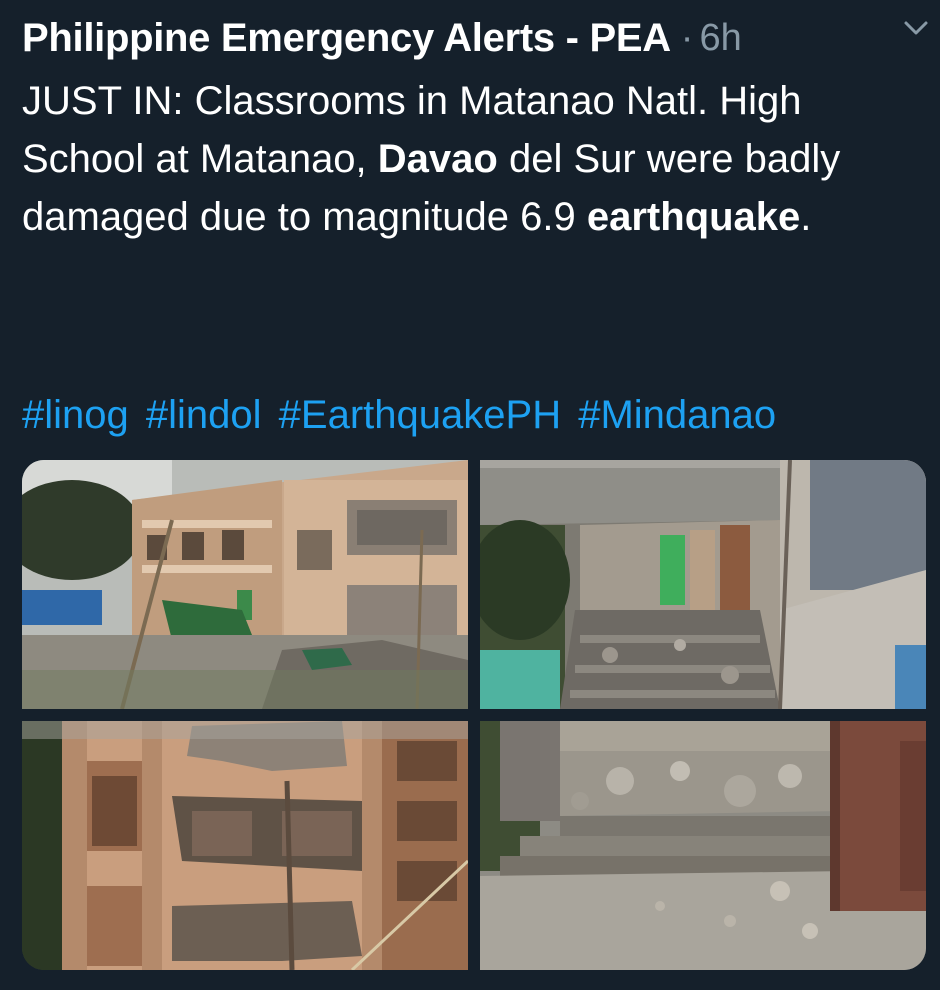 The image size is (940, 990). I want to click on author-name: Philippine Emergency Alerts - PEA, so click(346, 38).